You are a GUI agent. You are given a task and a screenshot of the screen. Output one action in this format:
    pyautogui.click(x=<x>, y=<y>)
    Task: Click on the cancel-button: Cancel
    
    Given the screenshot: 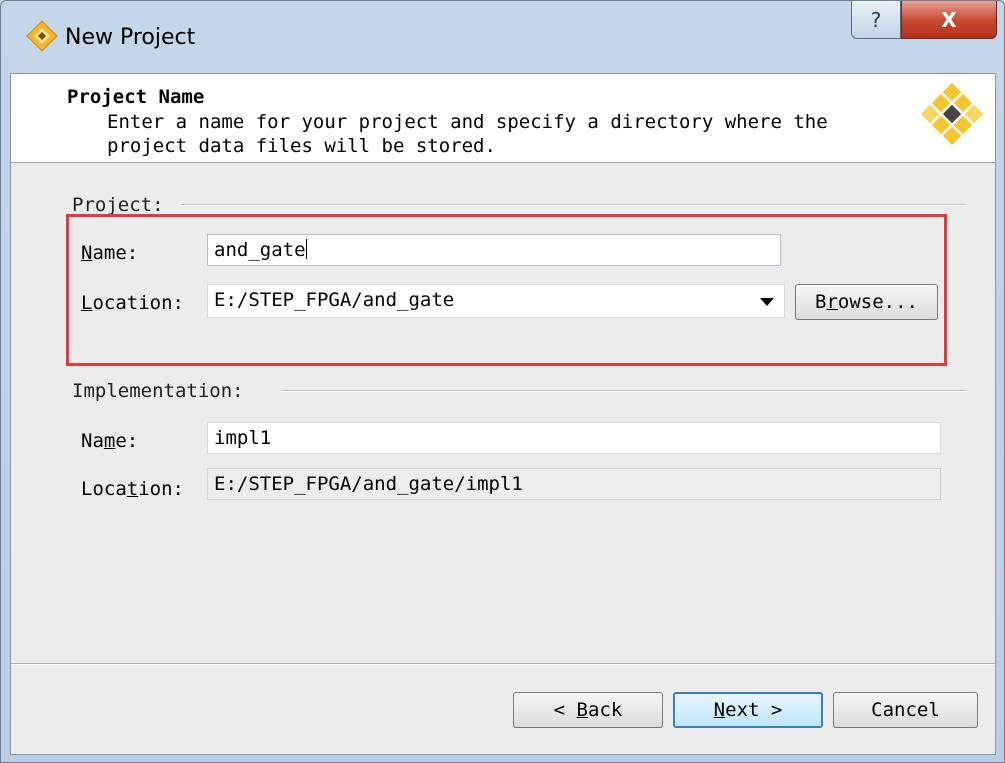 What is the action you would take?
    pyautogui.click(x=905, y=710)
    